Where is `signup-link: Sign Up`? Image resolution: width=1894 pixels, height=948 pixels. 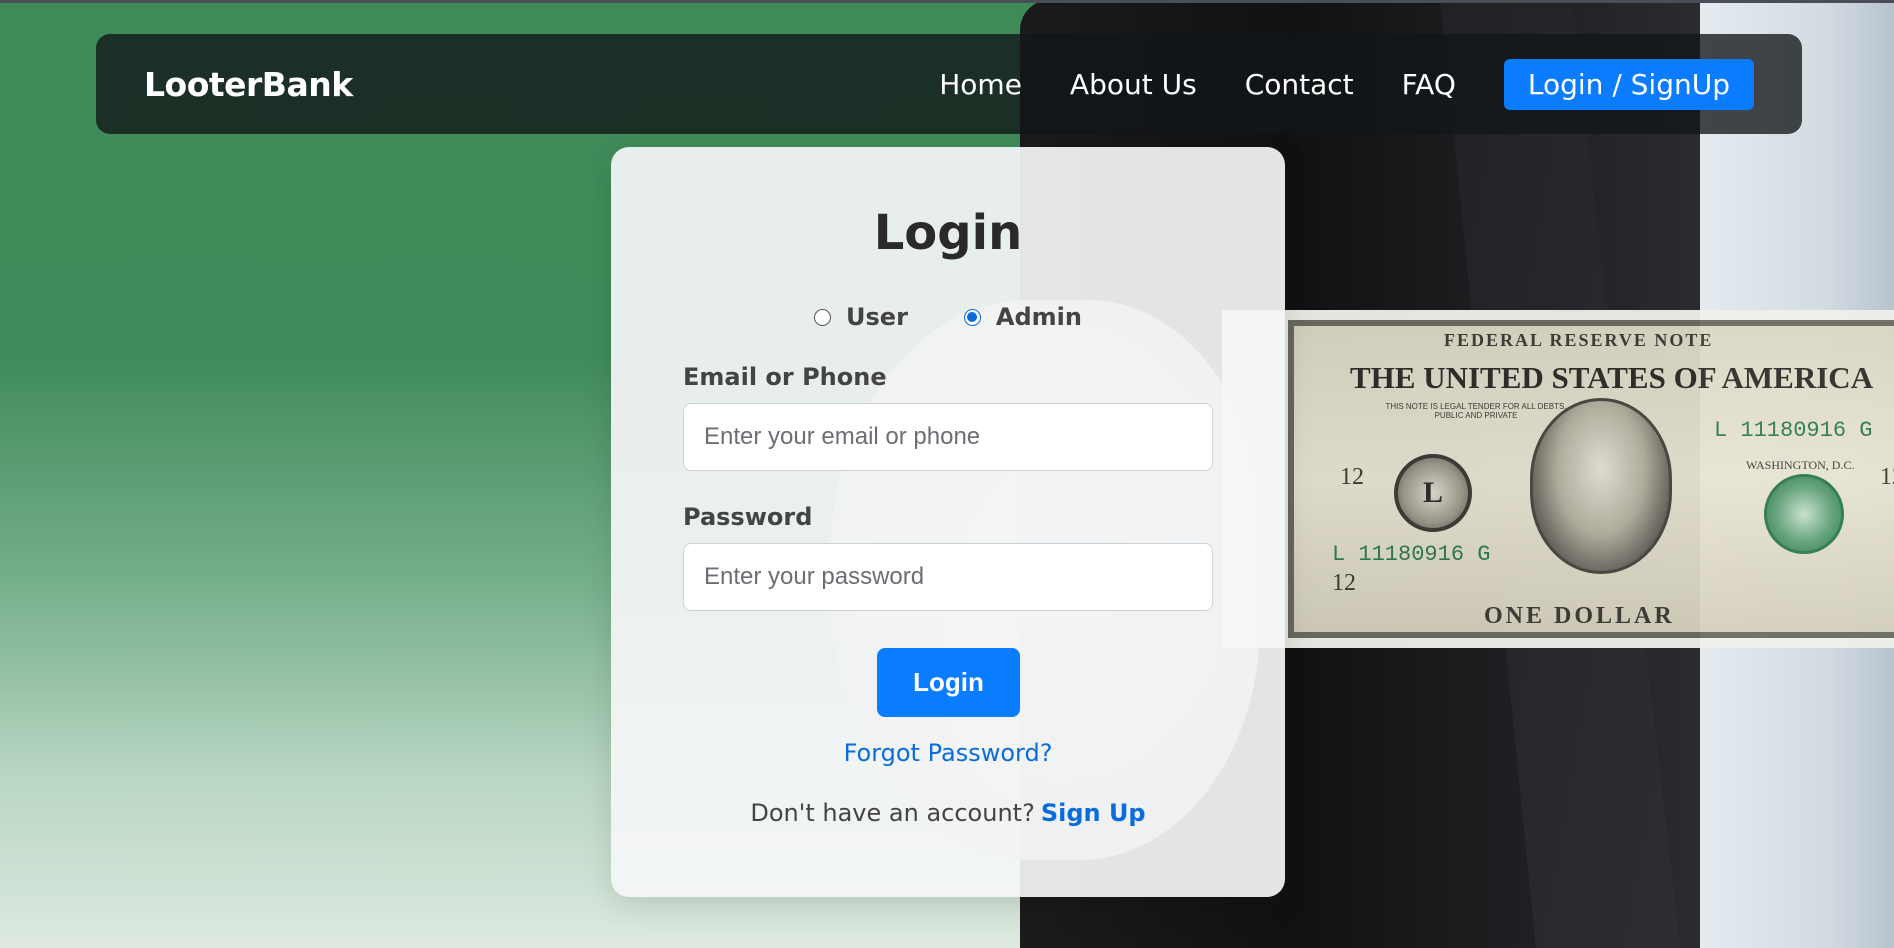 signup-link: Sign Up is located at coordinates (1093, 813).